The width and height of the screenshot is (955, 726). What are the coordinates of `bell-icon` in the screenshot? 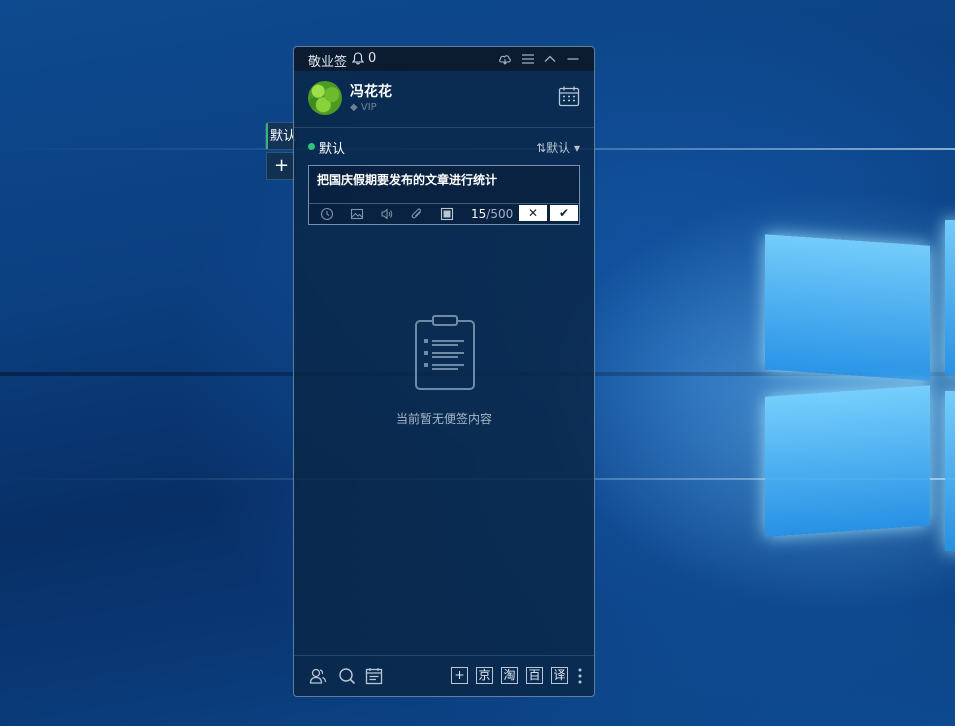 It's located at (358, 58).